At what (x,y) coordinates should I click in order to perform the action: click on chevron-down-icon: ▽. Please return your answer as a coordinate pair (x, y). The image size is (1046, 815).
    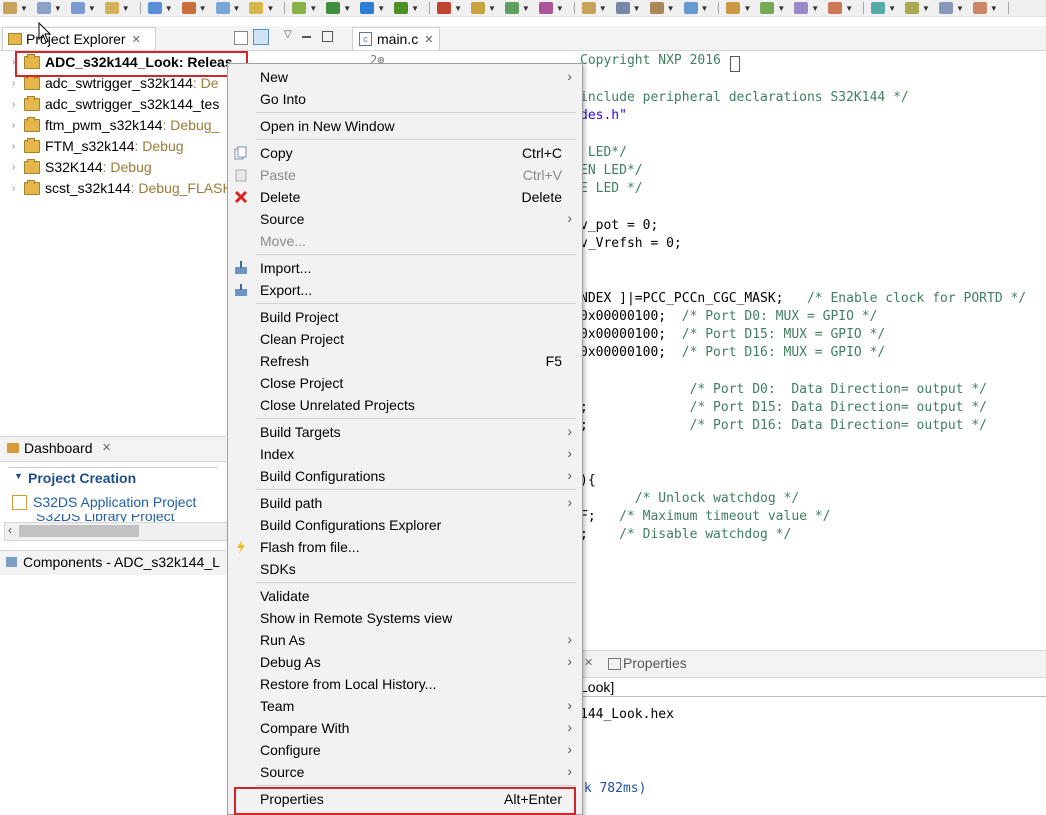
    Looking at the image, I should click on (288, 34).